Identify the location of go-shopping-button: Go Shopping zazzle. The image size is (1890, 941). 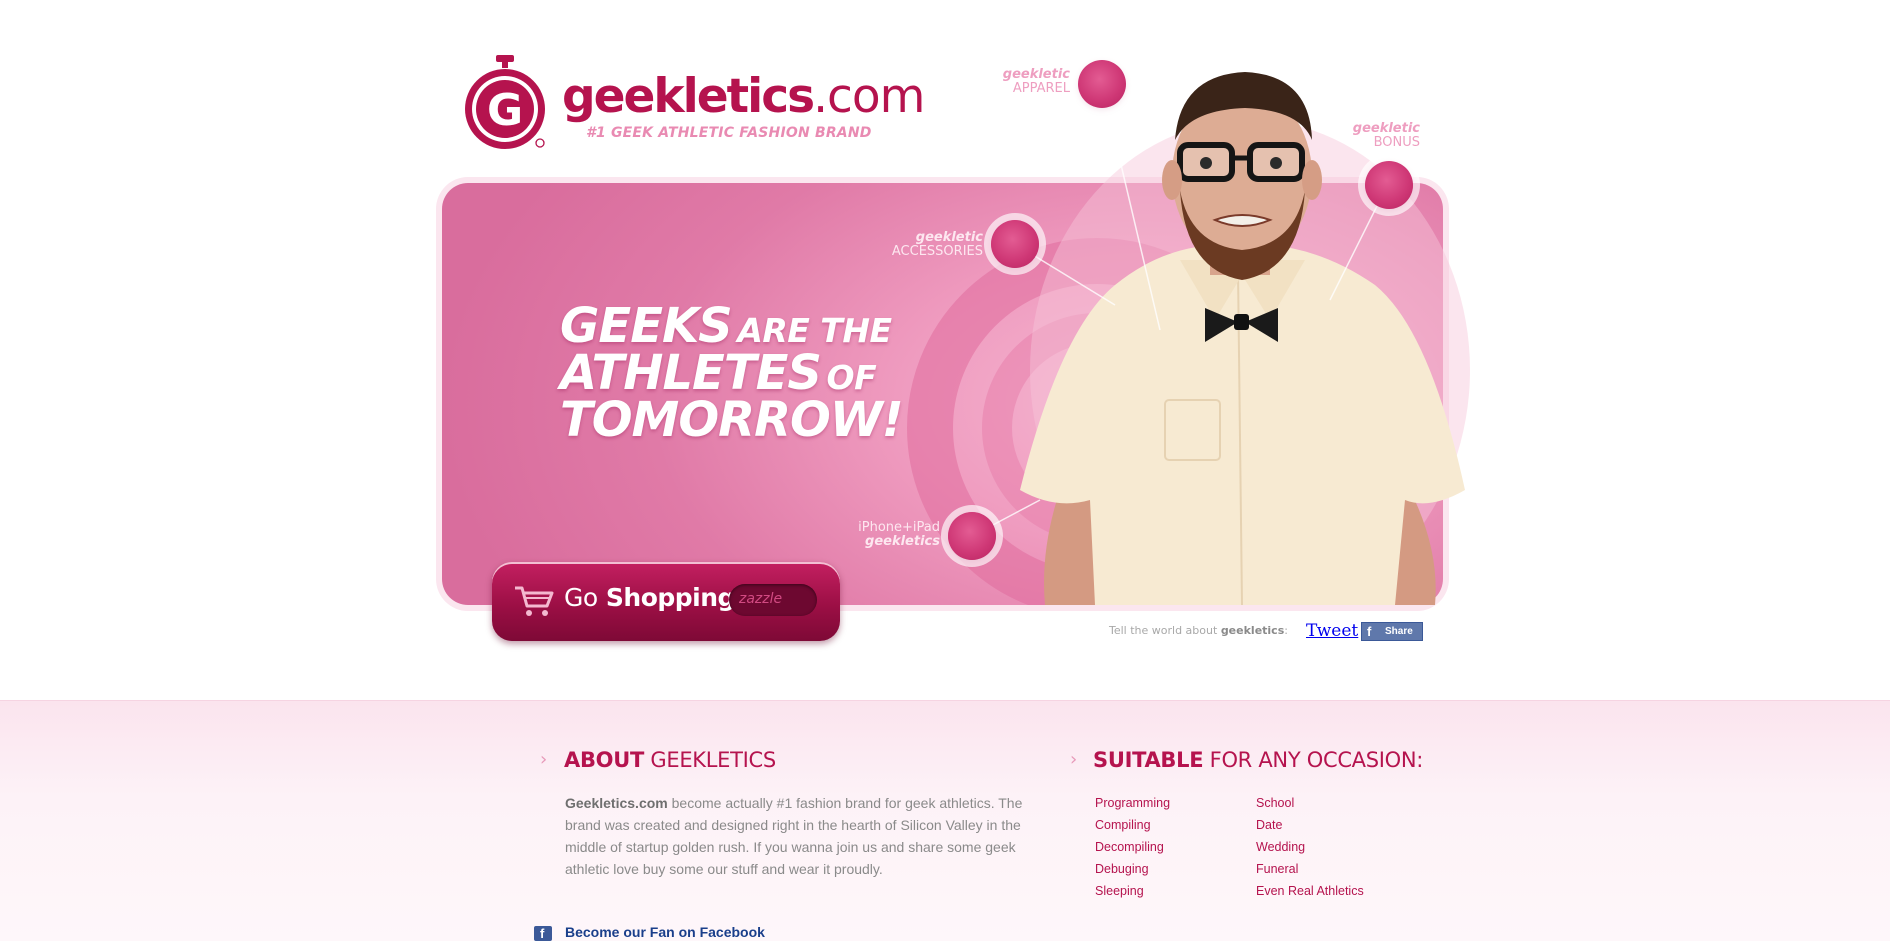
(666, 601).